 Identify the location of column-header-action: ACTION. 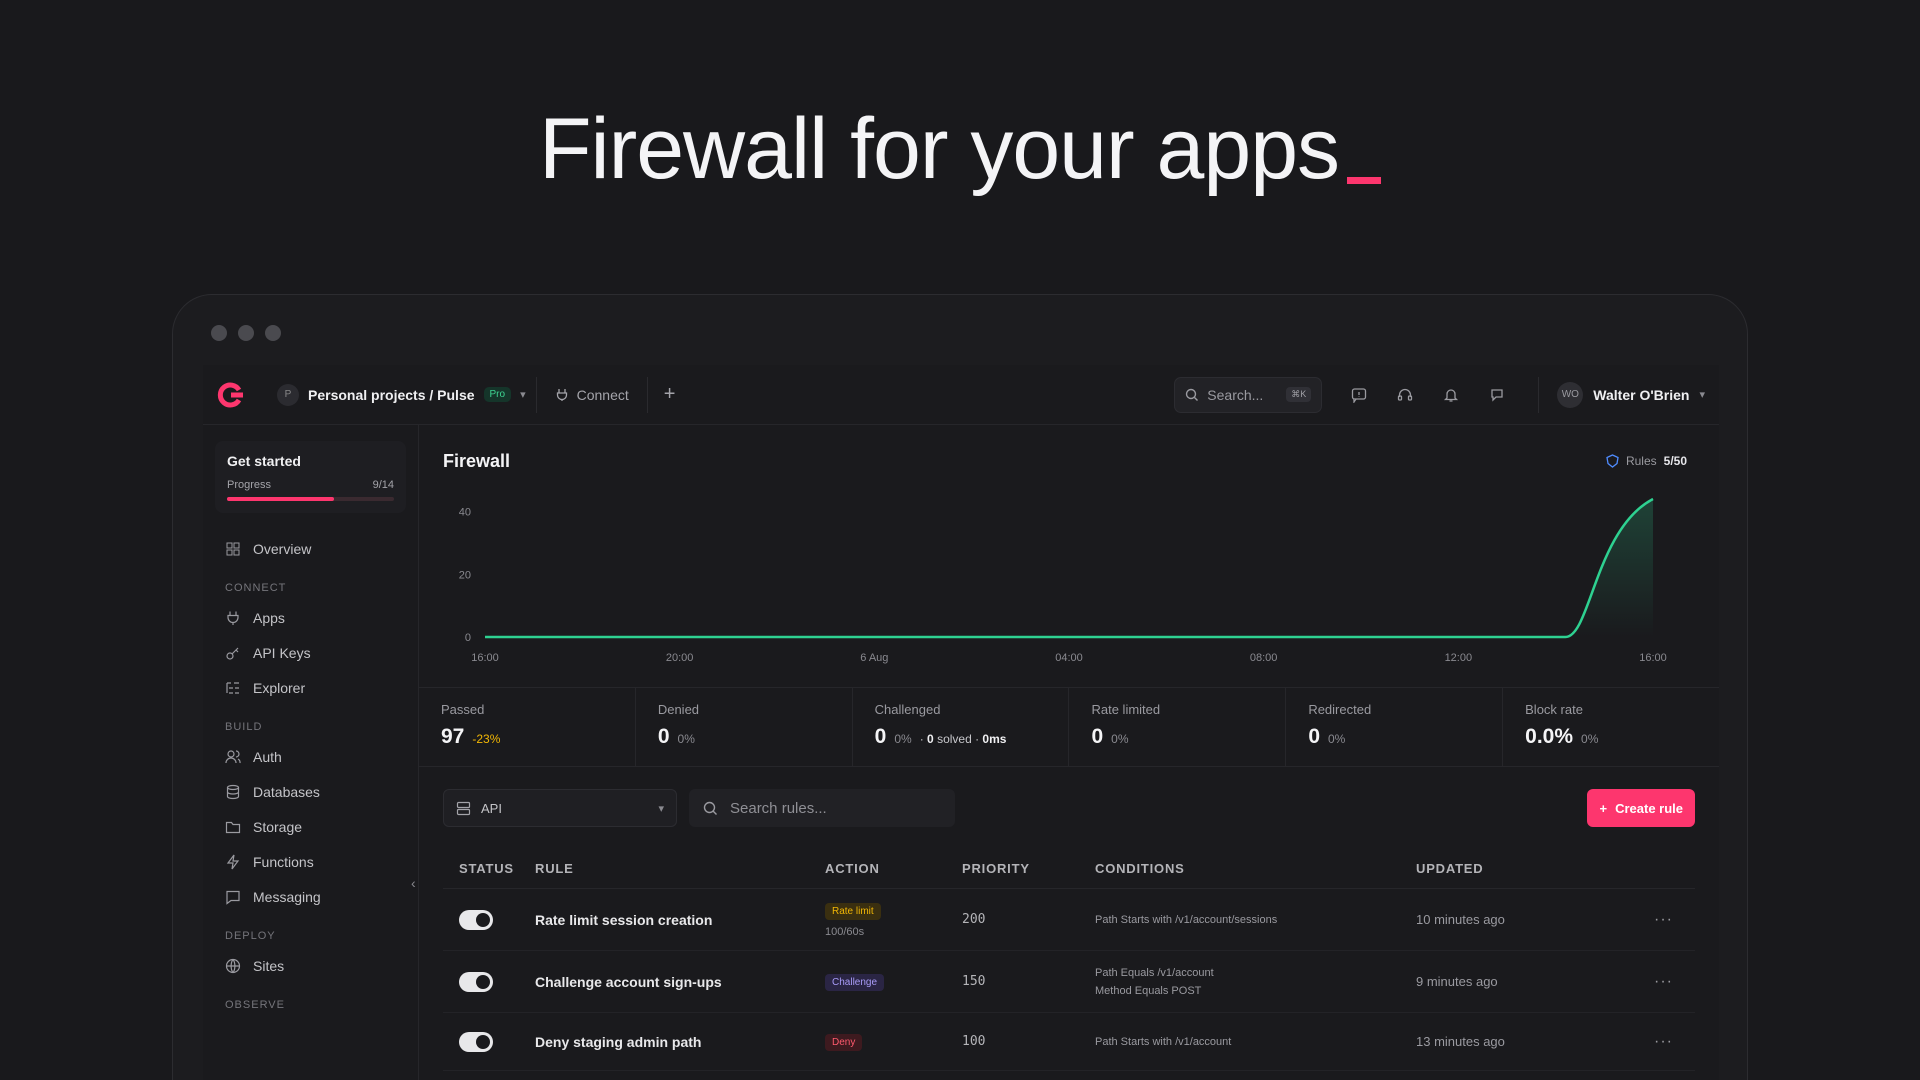
(893, 868).